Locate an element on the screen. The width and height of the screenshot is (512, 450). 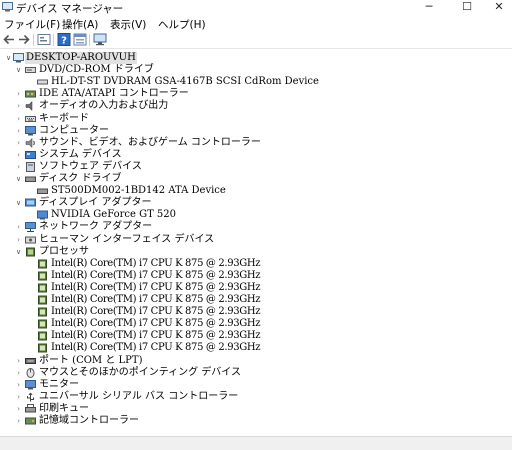
tree-category: › キーボード is located at coordinates (256, 119).